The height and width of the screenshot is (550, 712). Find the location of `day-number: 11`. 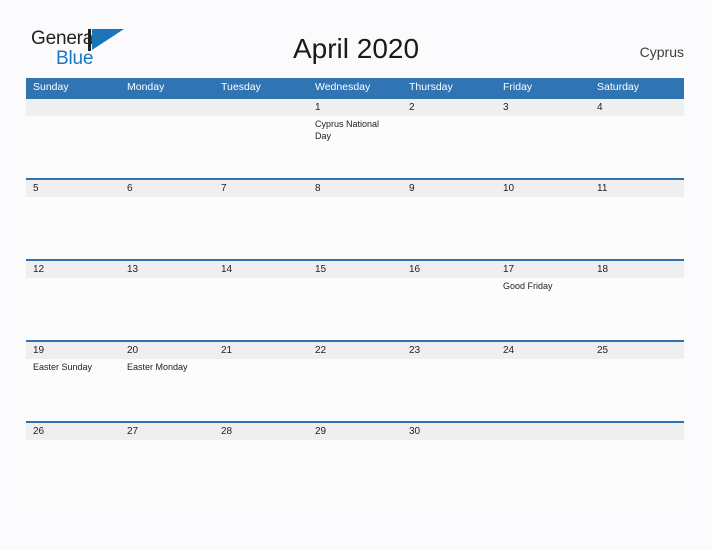

day-number: 11 is located at coordinates (602, 188).